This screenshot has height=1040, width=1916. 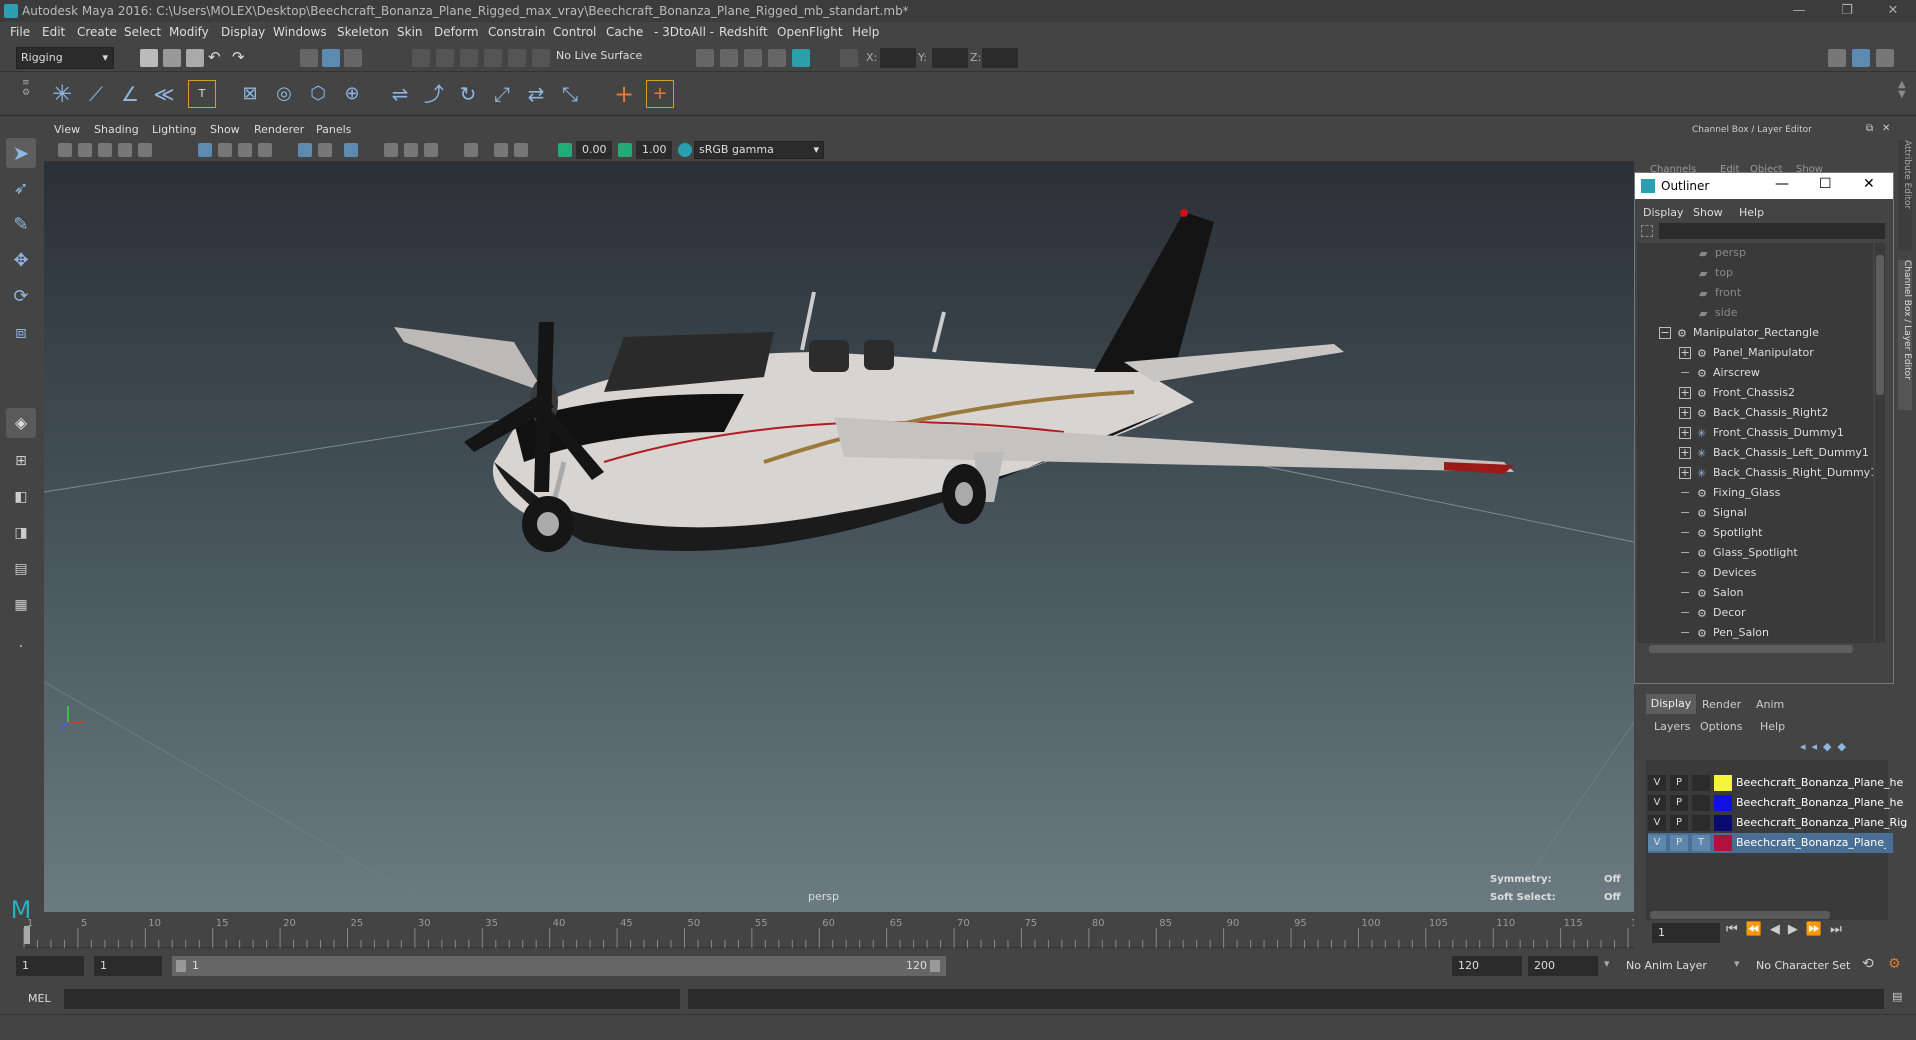 What do you see at coordinates (300, 32) in the screenshot?
I see `menu-windows: Windows` at bounding box center [300, 32].